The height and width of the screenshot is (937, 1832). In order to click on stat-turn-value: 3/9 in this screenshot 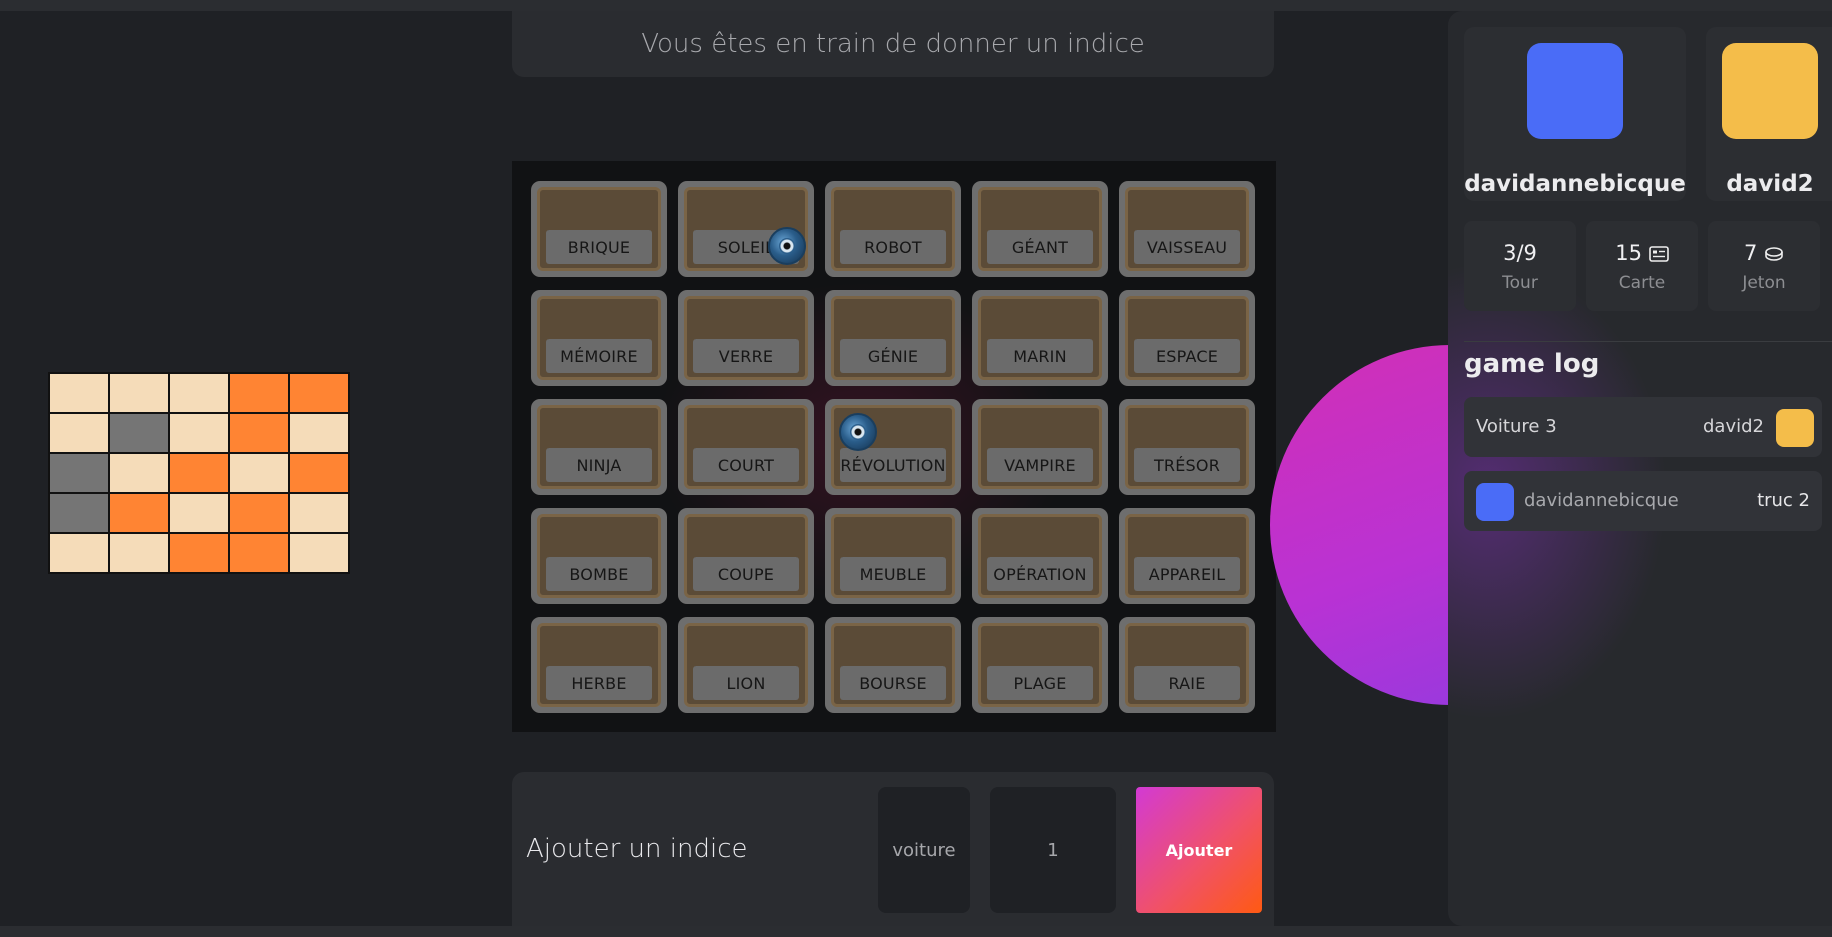, I will do `click(1520, 253)`.